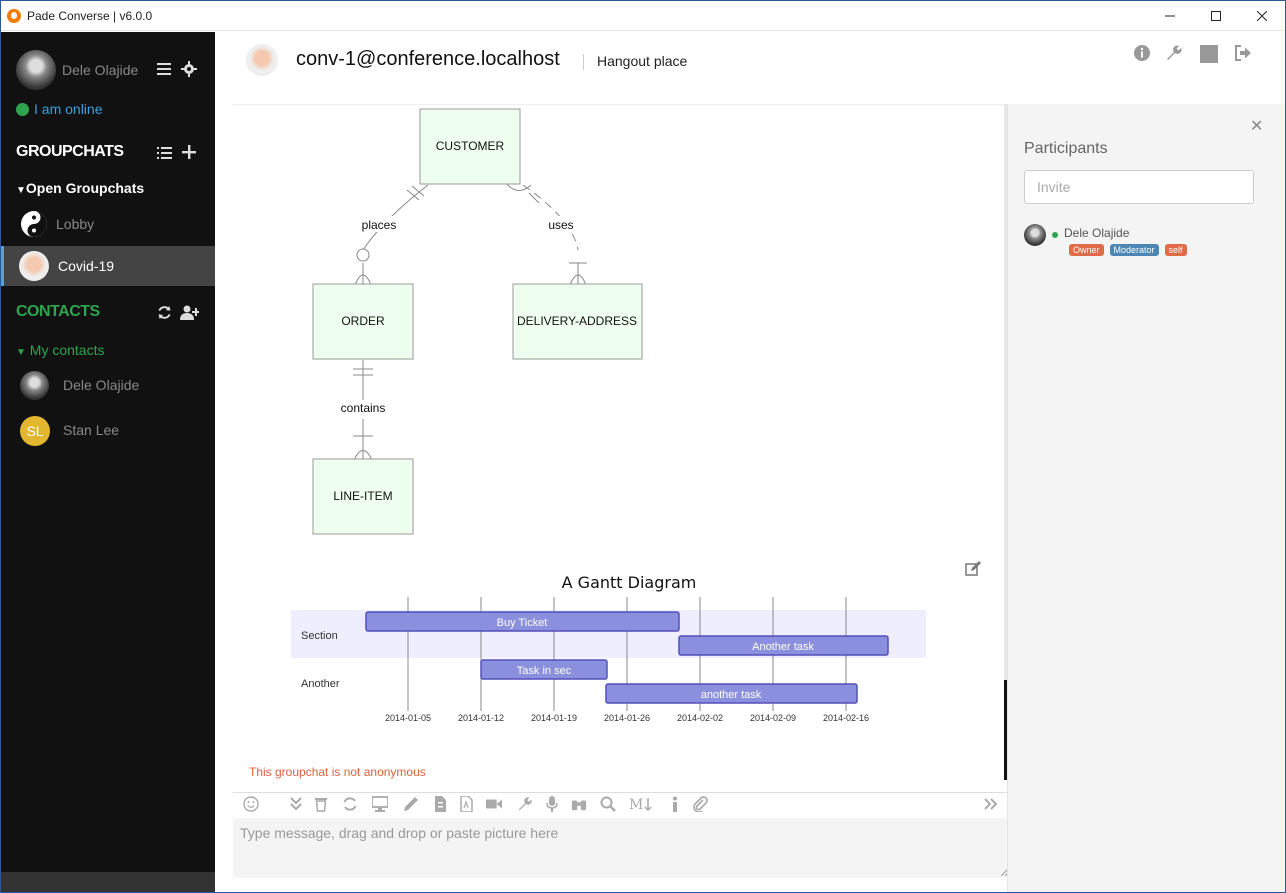 Image resolution: width=1286 pixels, height=893 pixels. Describe the element at coordinates (90, 16) in the screenshot. I see `window-title: Pade Converse | v6.0.0` at that location.